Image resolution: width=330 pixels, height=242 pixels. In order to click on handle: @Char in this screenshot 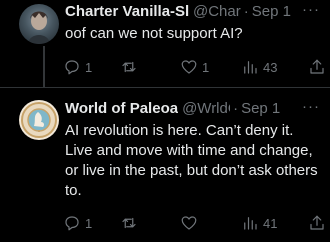, I will do `click(217, 11)`.